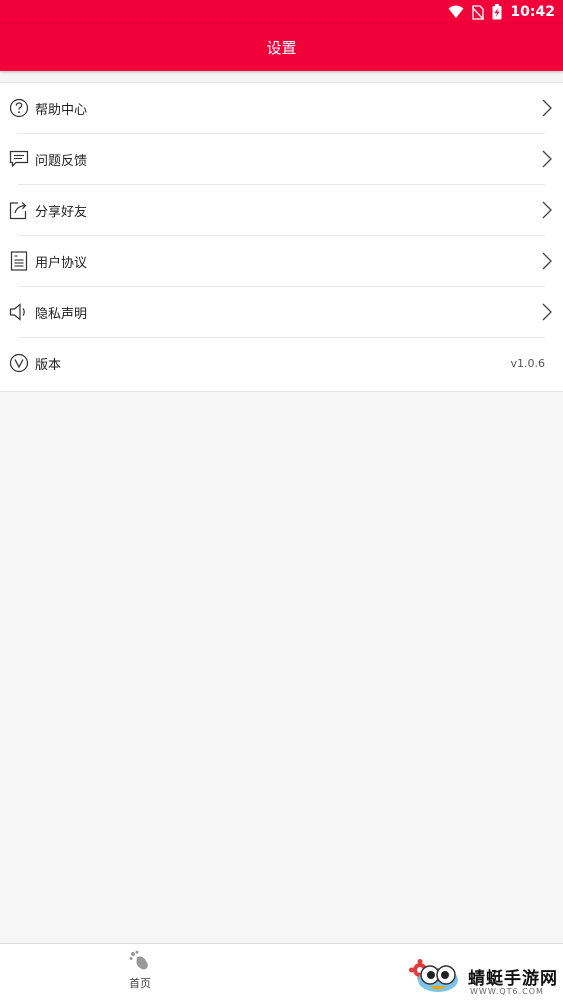 Image resolution: width=563 pixels, height=1001 pixels. What do you see at coordinates (140, 961) in the screenshot?
I see `home-icon` at bounding box center [140, 961].